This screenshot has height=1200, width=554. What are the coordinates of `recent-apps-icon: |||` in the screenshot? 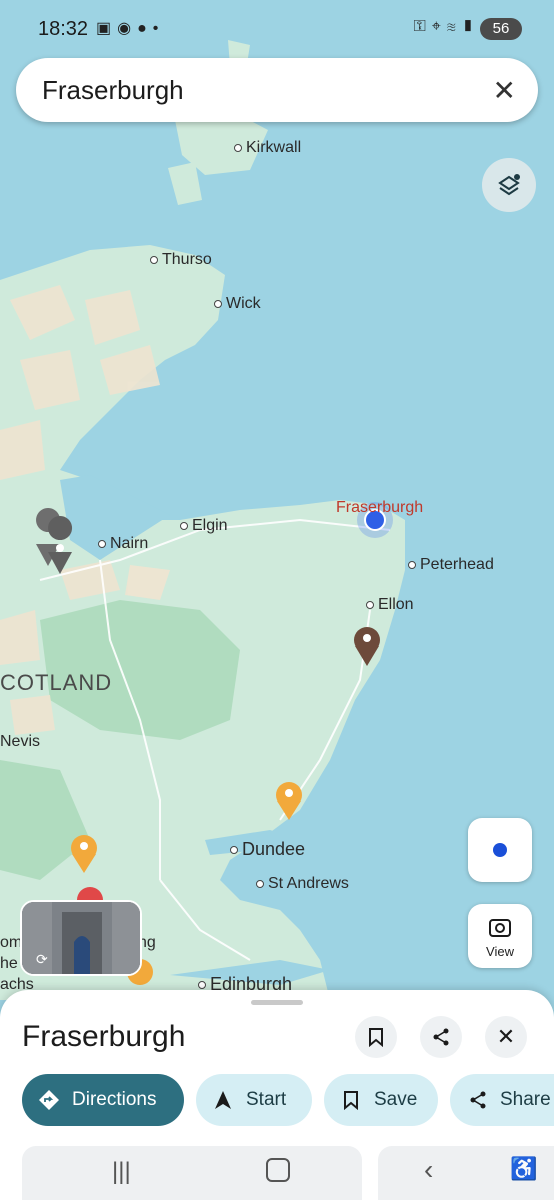 It's located at (121, 1172).